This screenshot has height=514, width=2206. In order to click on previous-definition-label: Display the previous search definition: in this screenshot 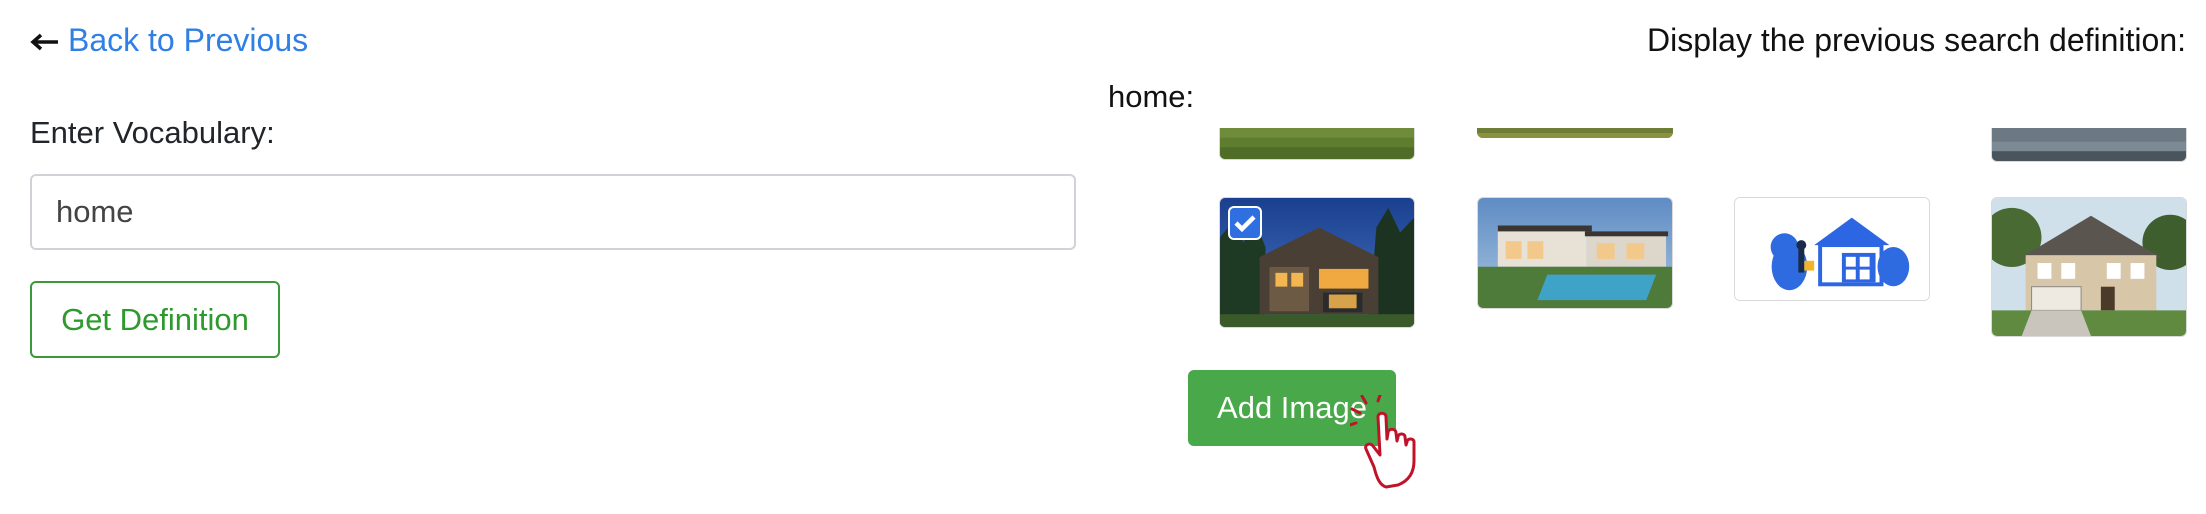, I will do `click(1916, 40)`.